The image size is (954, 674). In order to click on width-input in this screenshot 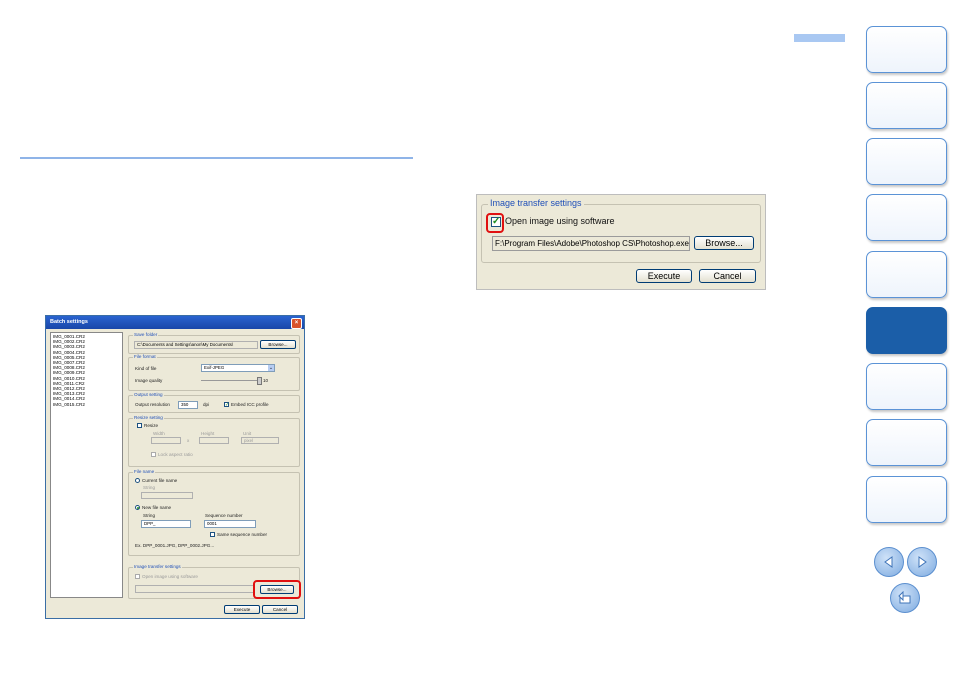, I will do `click(166, 440)`.